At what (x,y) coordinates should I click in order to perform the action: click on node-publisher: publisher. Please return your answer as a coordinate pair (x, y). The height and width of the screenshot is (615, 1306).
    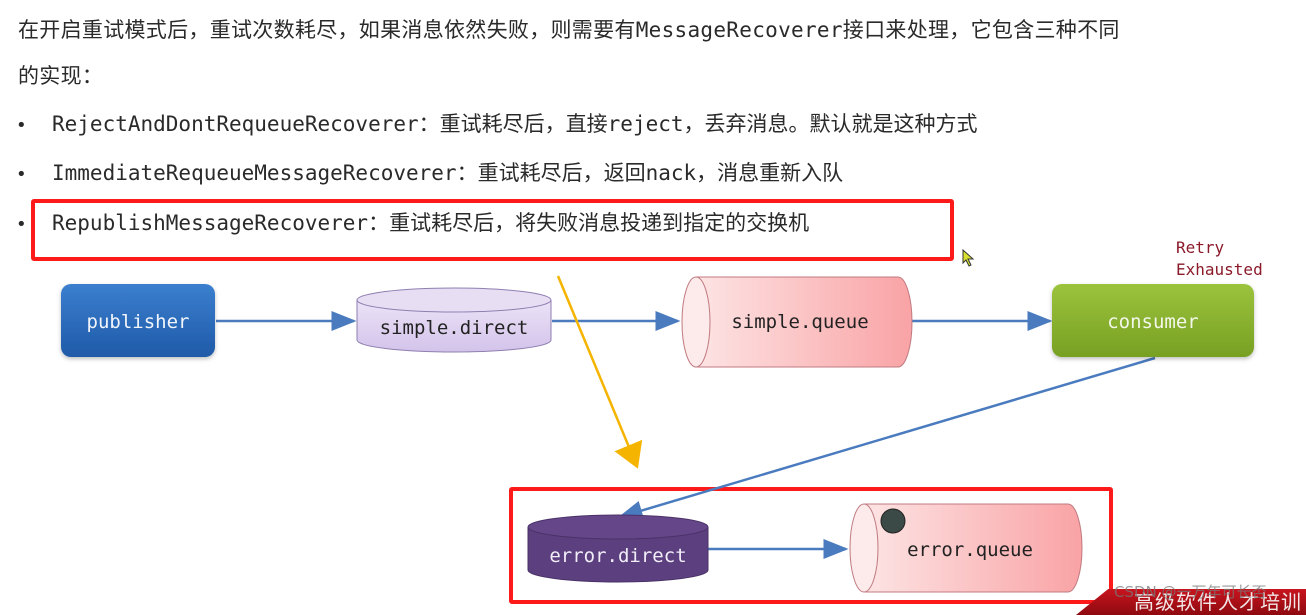
    Looking at the image, I should click on (138, 320).